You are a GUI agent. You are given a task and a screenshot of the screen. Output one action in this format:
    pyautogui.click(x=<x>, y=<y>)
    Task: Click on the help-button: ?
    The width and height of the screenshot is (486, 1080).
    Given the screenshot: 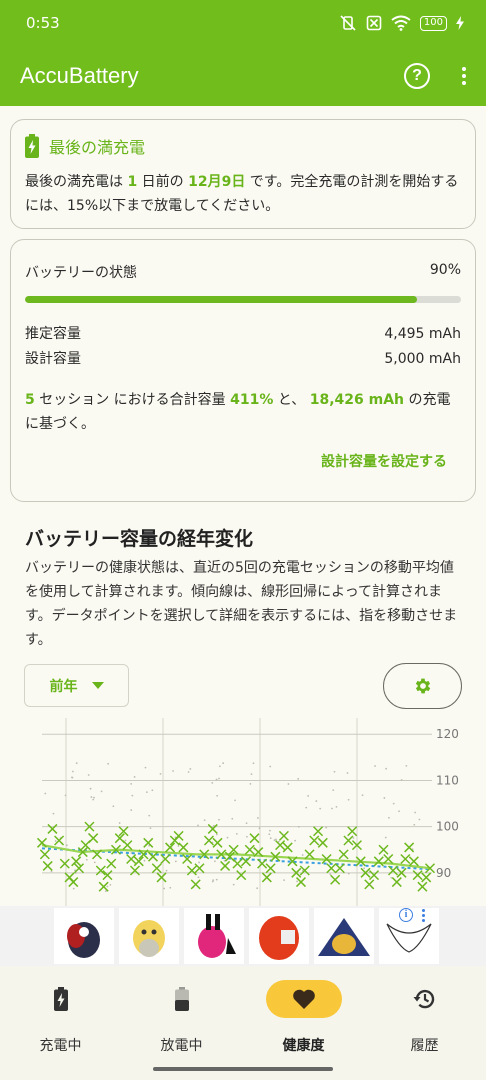 What is the action you would take?
    pyautogui.click(x=417, y=76)
    